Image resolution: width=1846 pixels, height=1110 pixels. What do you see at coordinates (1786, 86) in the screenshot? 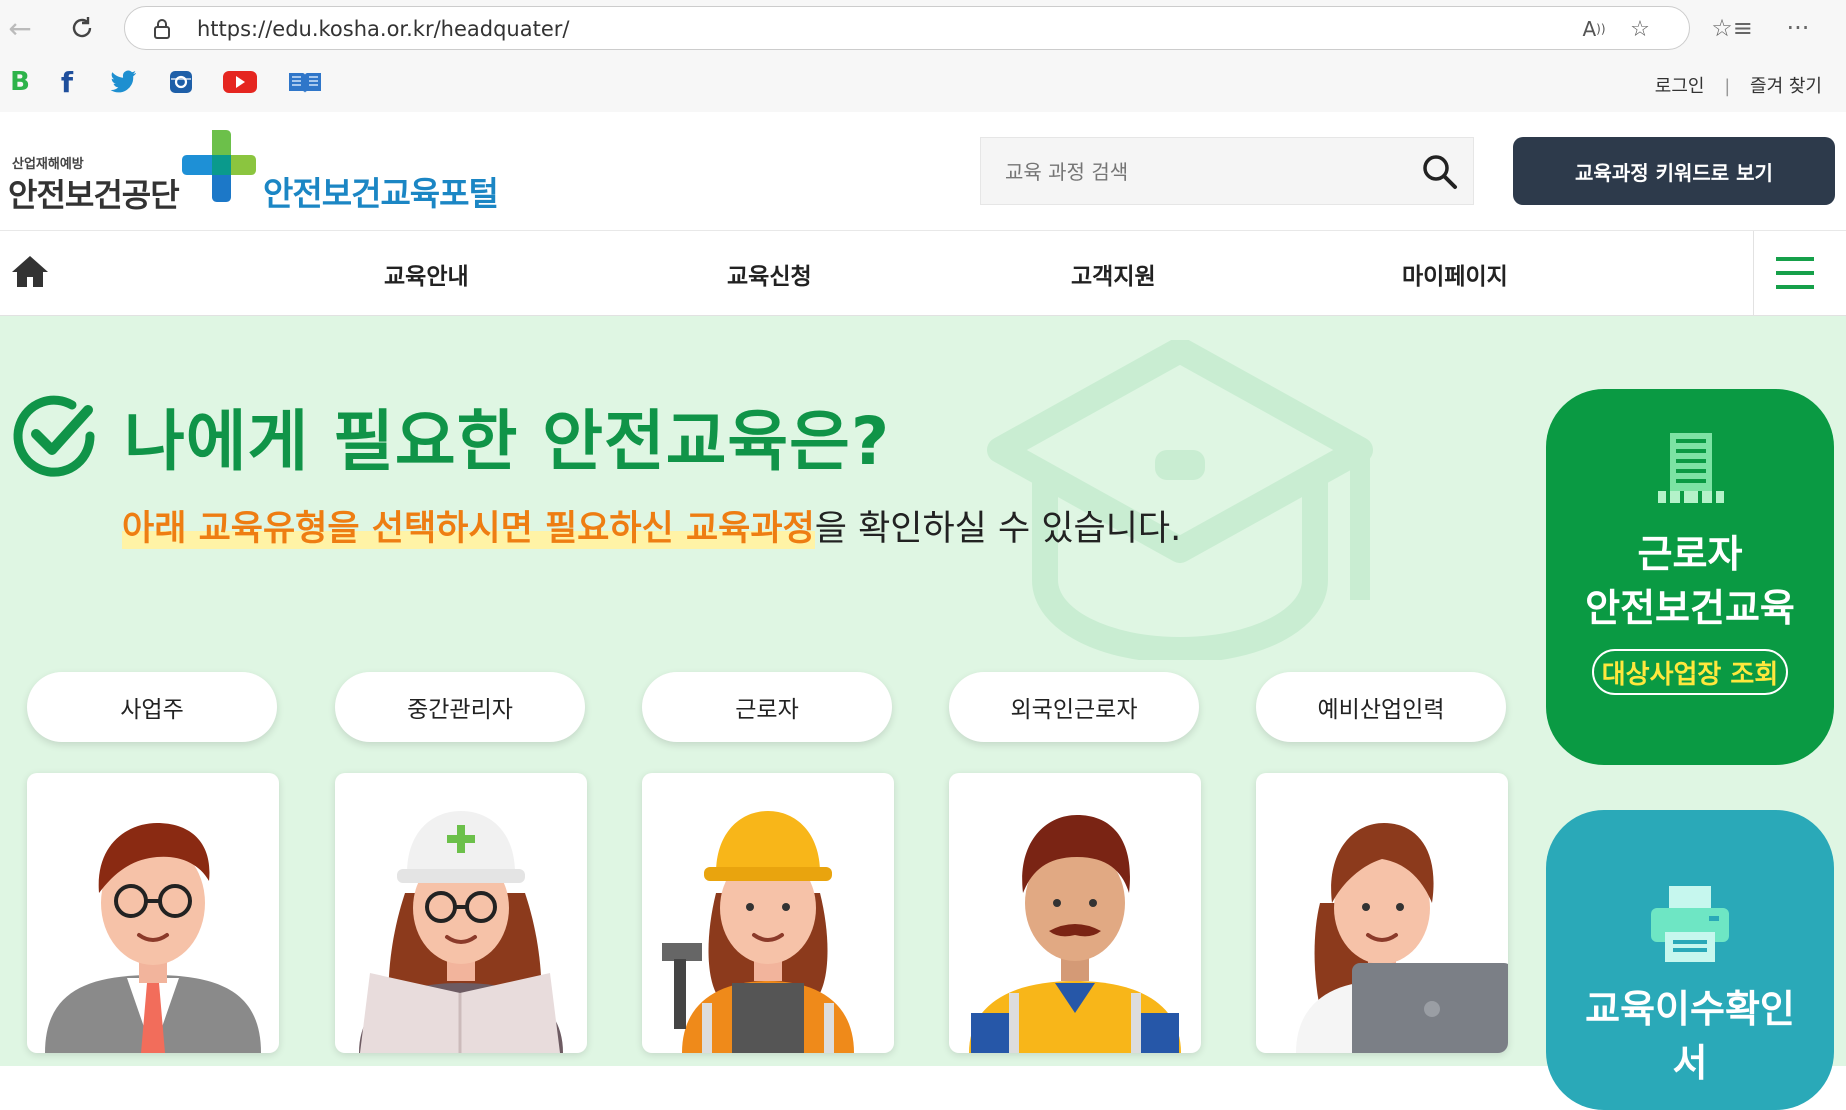
I see `favorites-link: 즐겨 찾기` at bounding box center [1786, 86].